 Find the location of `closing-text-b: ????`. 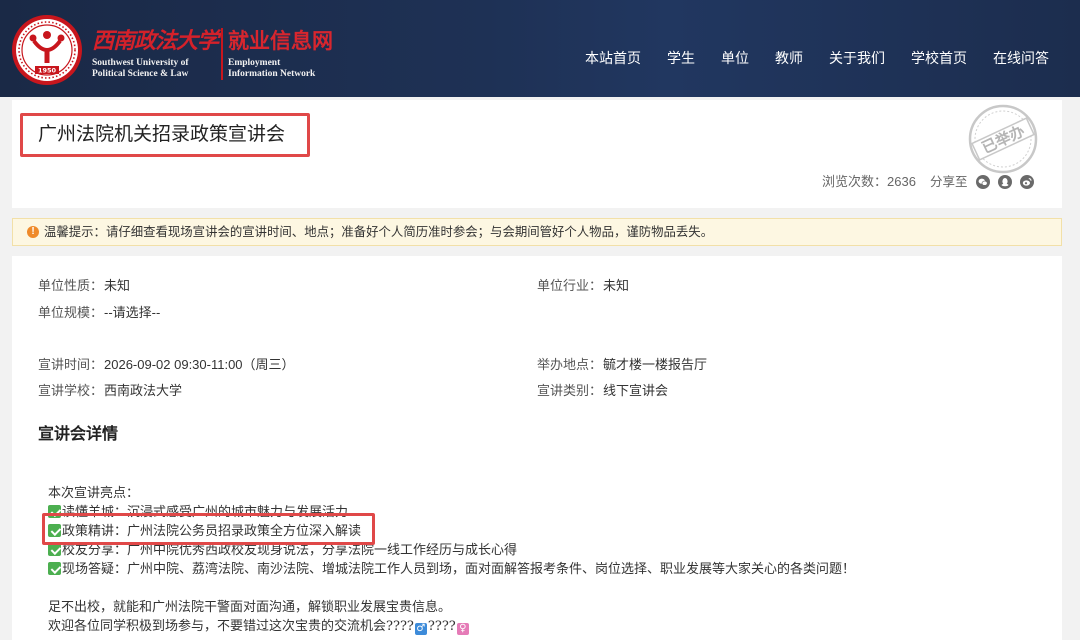

closing-text-b: ???? is located at coordinates (441, 626).